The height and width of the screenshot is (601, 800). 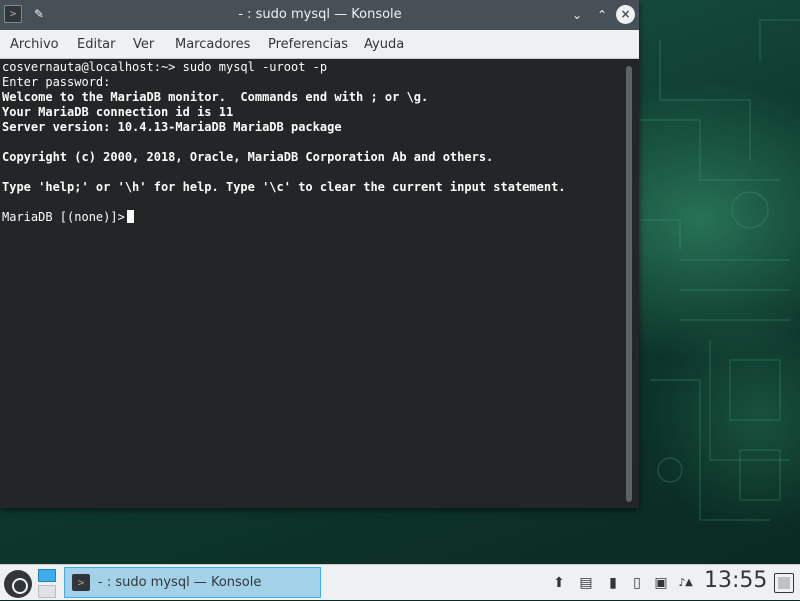 What do you see at coordinates (39, 14) in the screenshot?
I see `pin-icon: ✎` at bounding box center [39, 14].